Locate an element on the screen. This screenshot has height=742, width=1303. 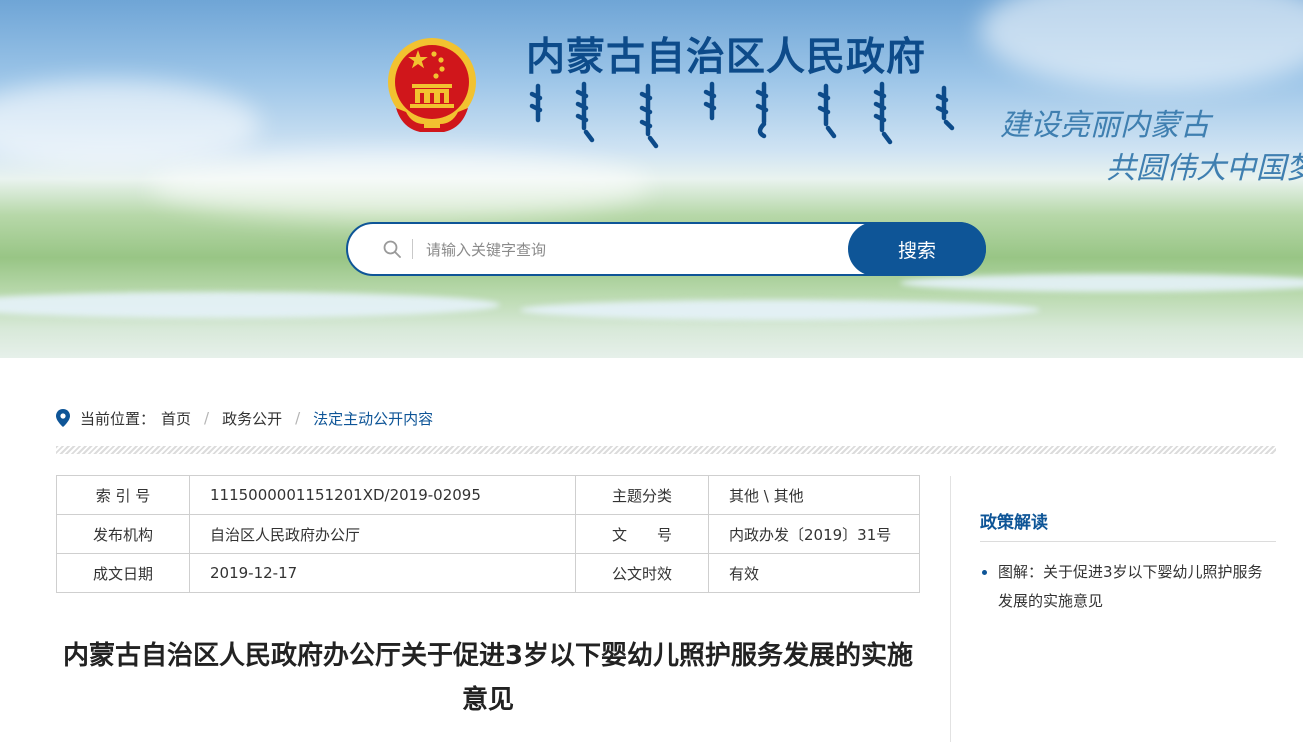
breadcrumb-home-link: 首页 is located at coordinates (176, 418).